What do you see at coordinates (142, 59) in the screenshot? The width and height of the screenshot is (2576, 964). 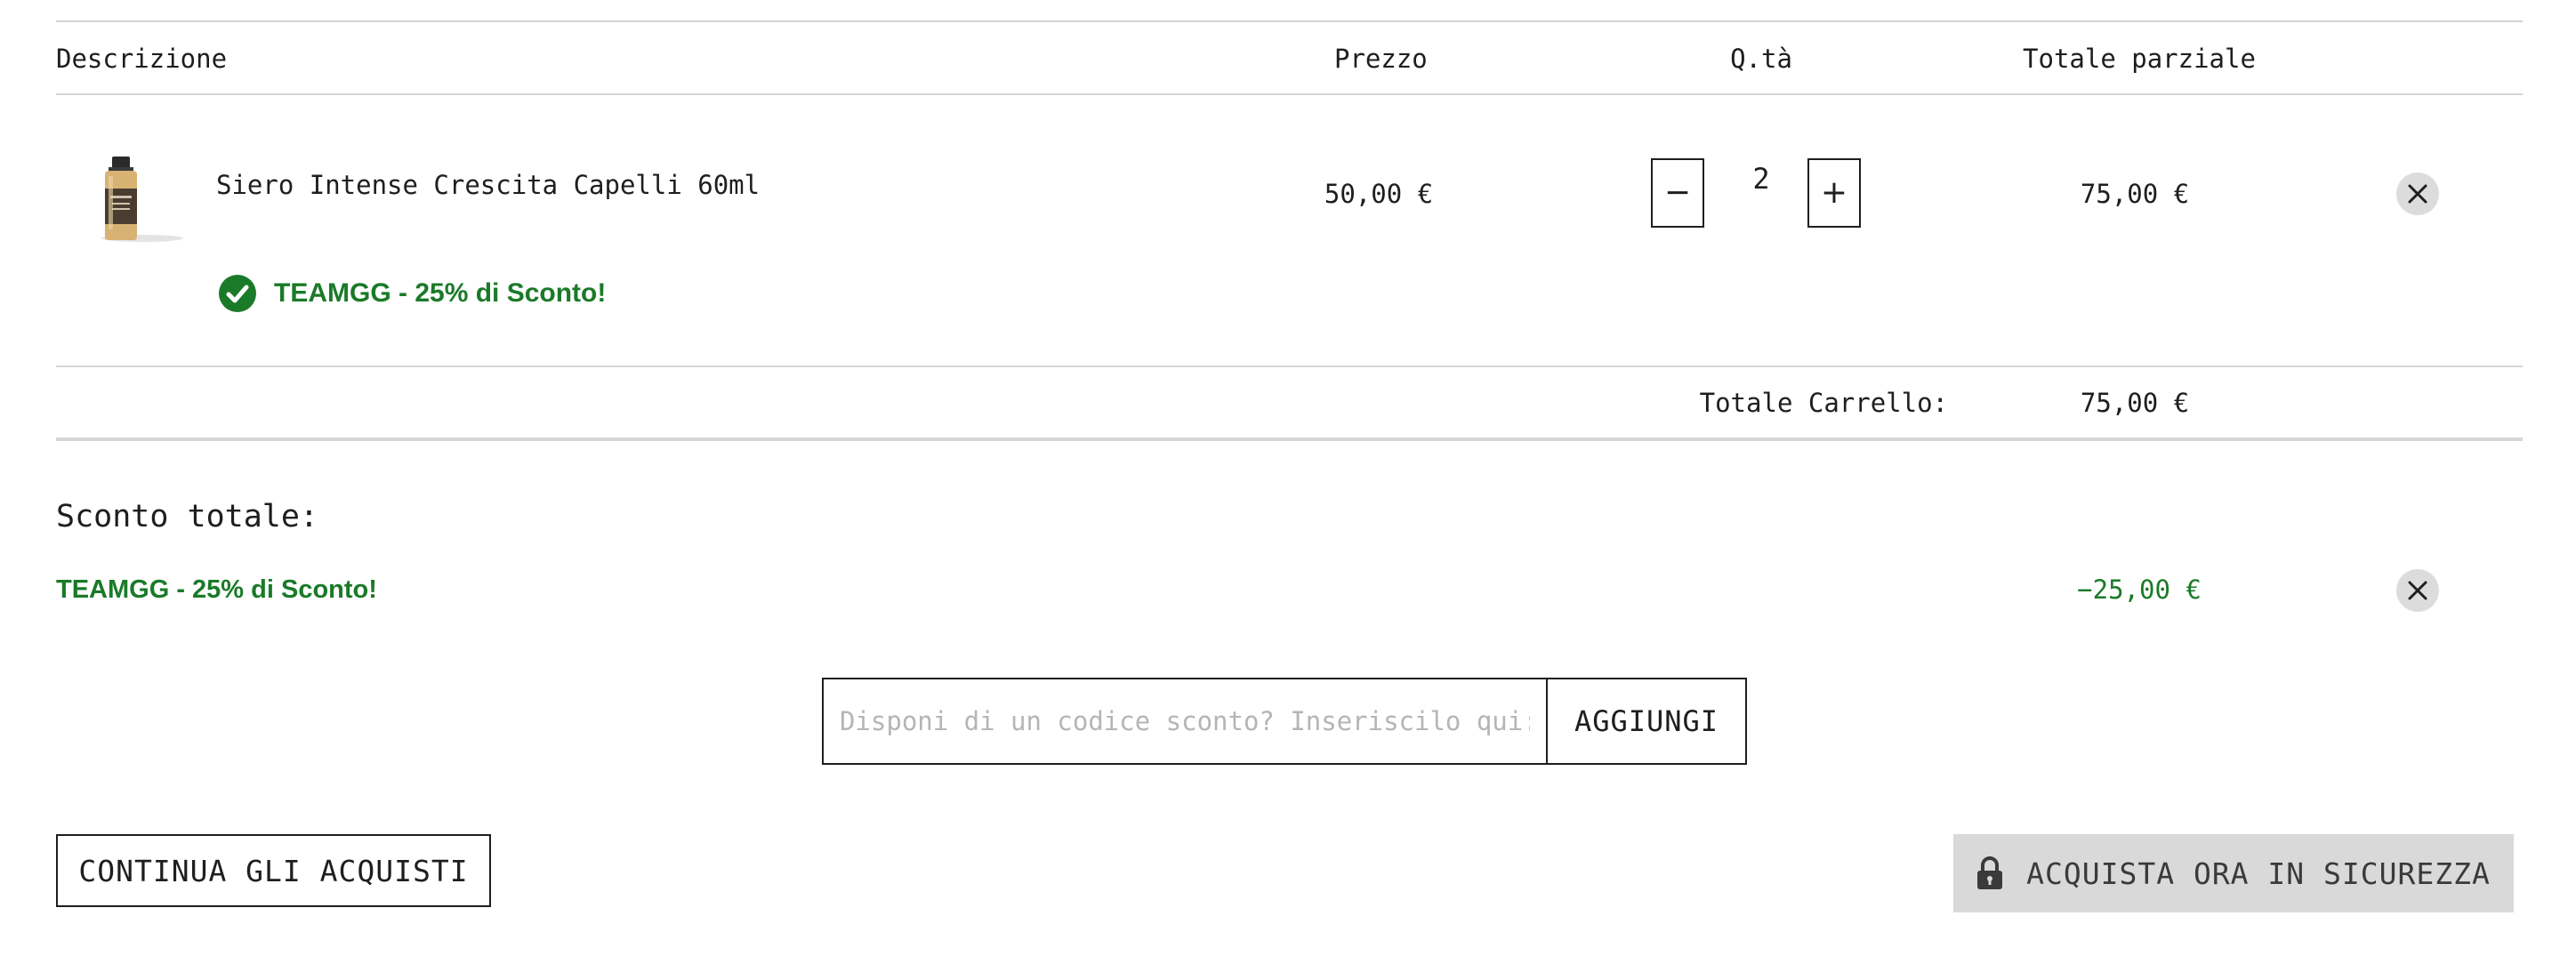 I see `header-description: Descrizione` at bounding box center [142, 59].